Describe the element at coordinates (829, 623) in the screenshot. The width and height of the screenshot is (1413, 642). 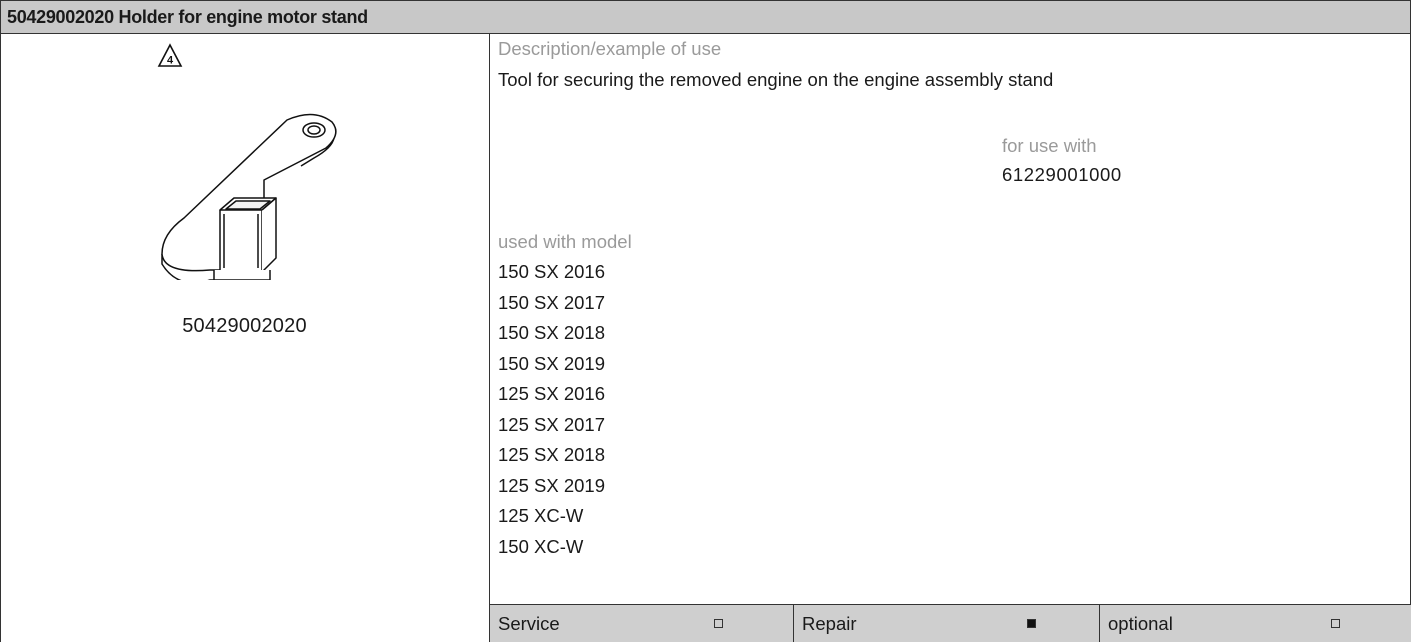
I see `repair-label: Repair` at that location.